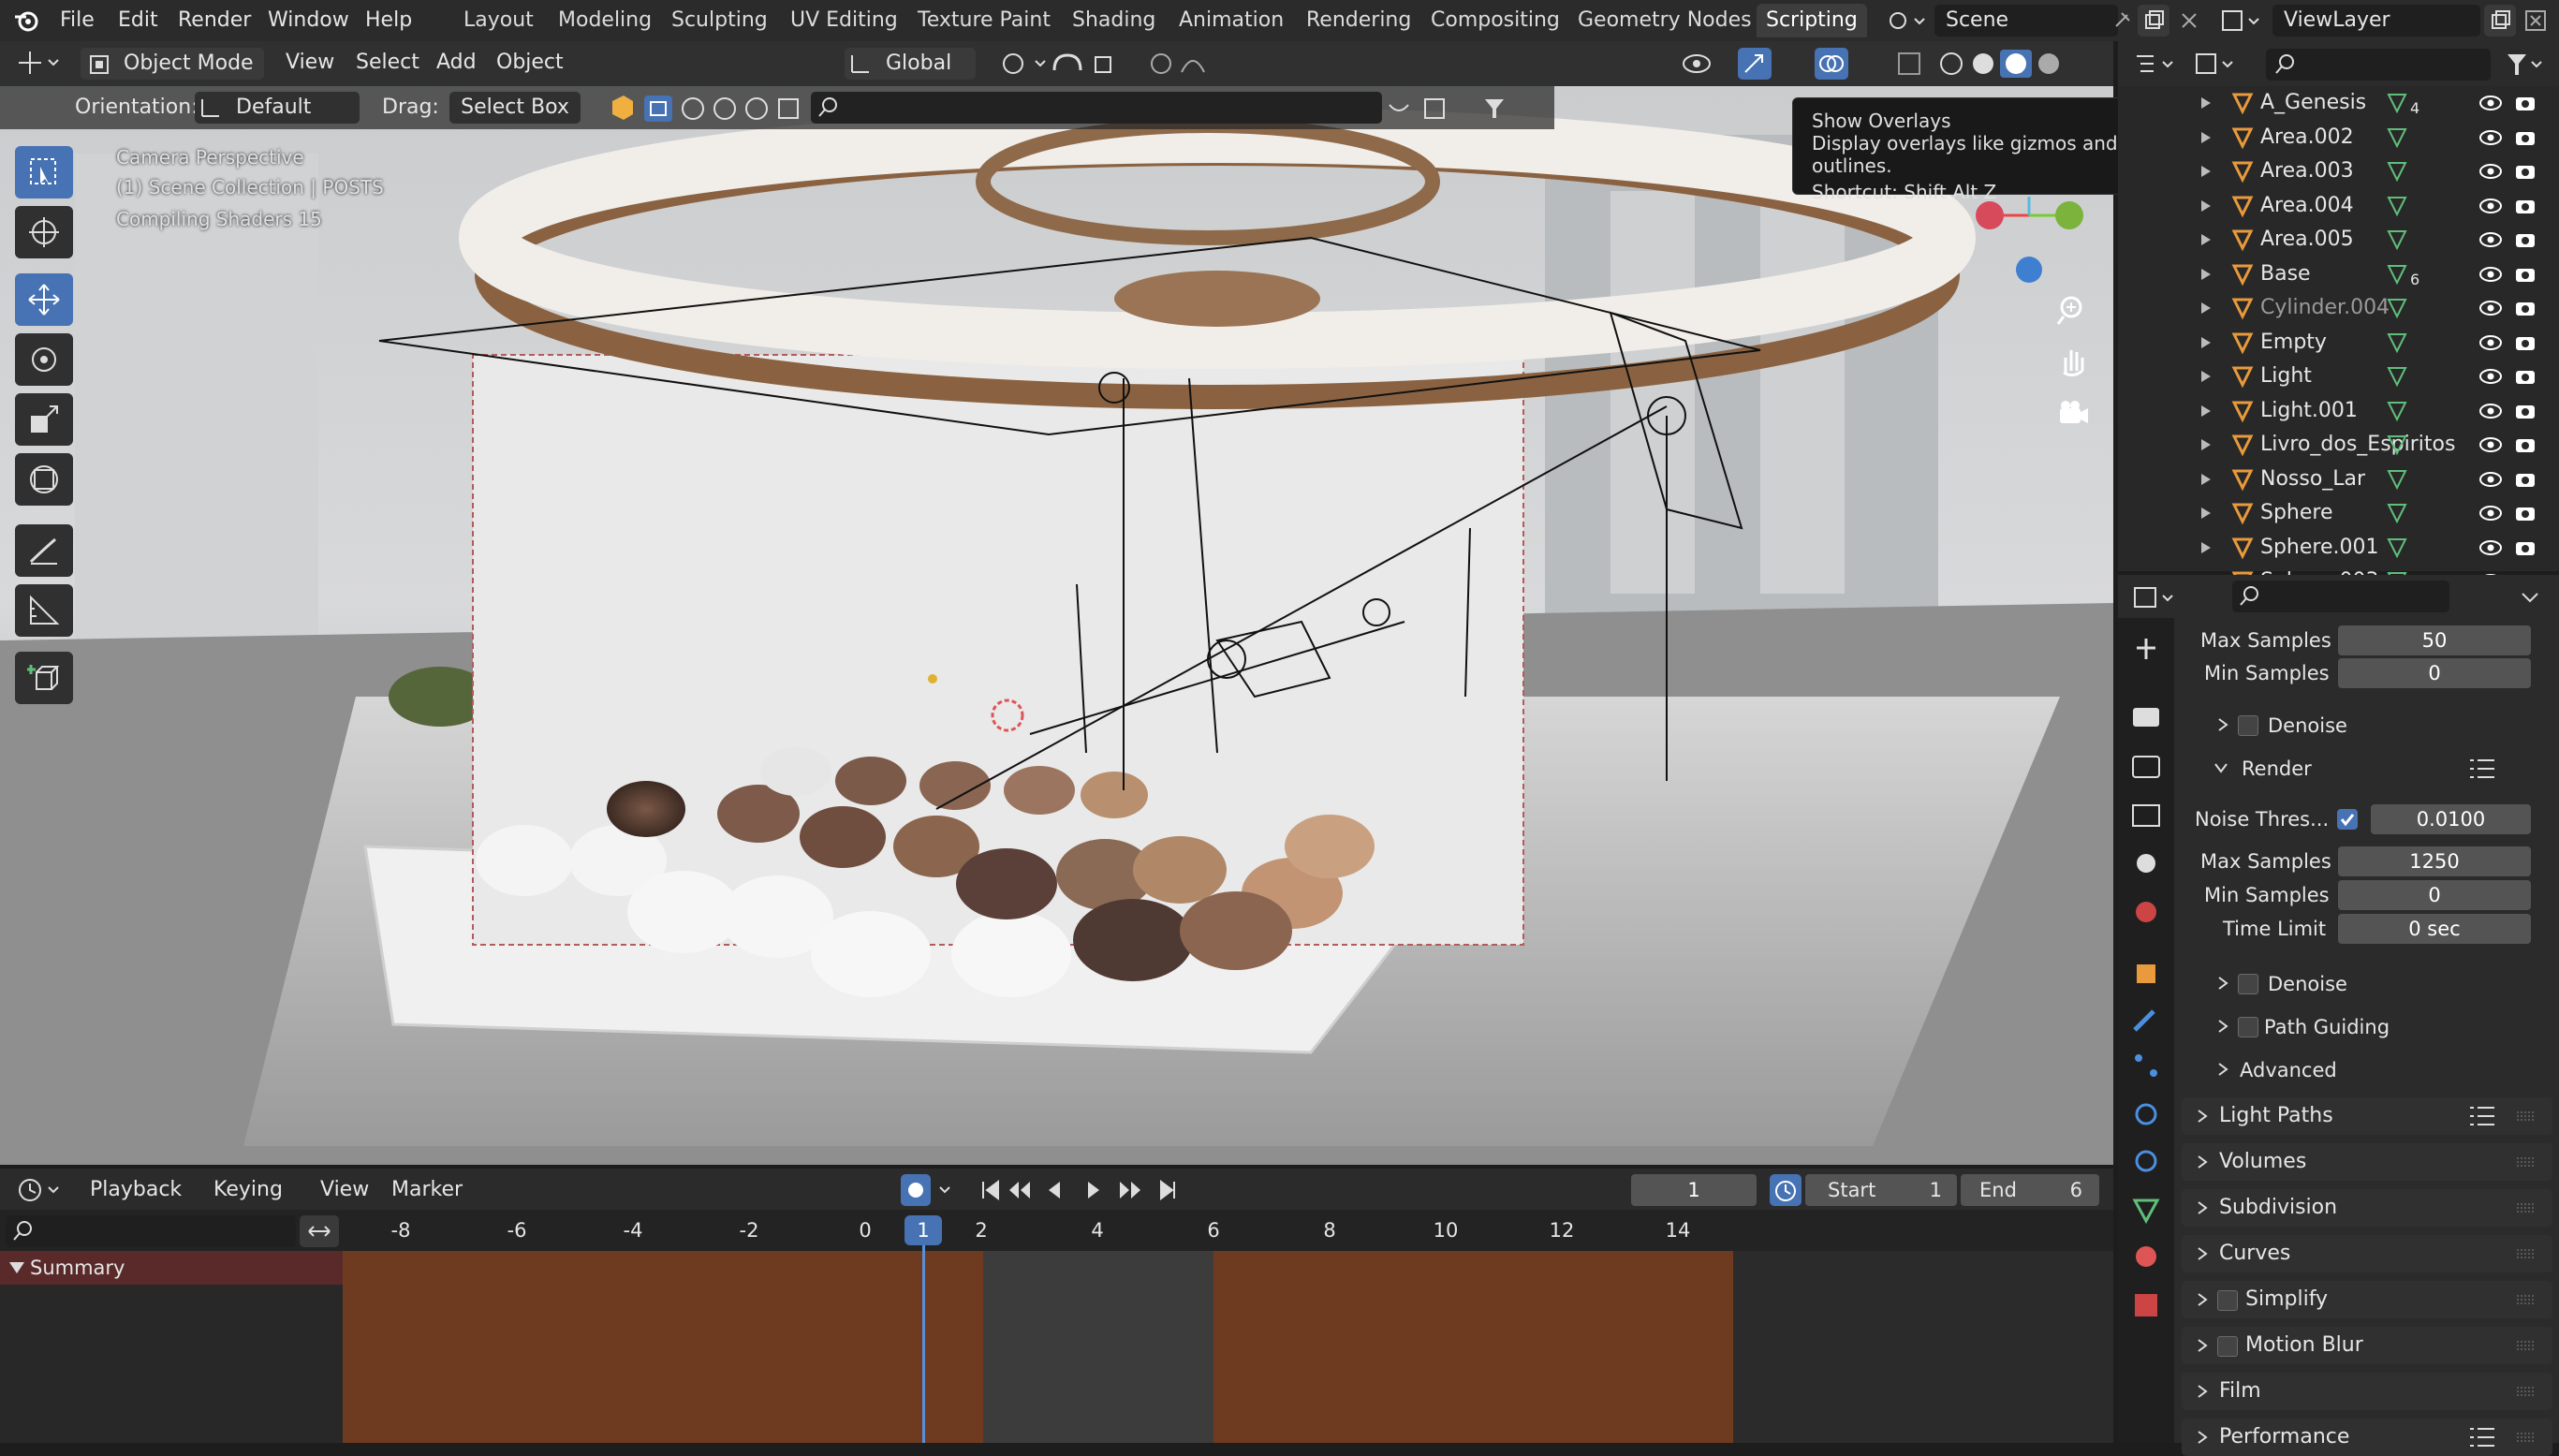 This screenshot has height=1456, width=2559. I want to click on annotate-tool, so click(44, 550).